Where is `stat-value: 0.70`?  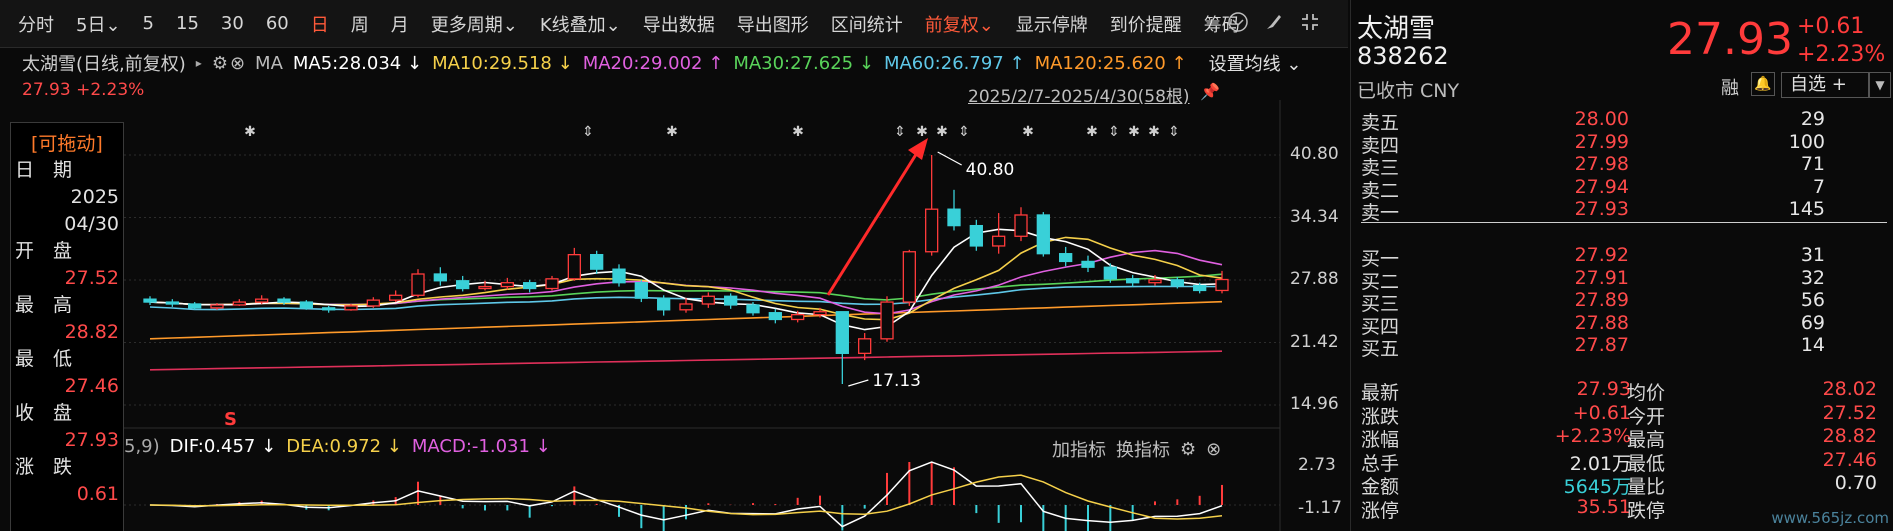 stat-value: 0.70 is located at coordinates (1855, 483).